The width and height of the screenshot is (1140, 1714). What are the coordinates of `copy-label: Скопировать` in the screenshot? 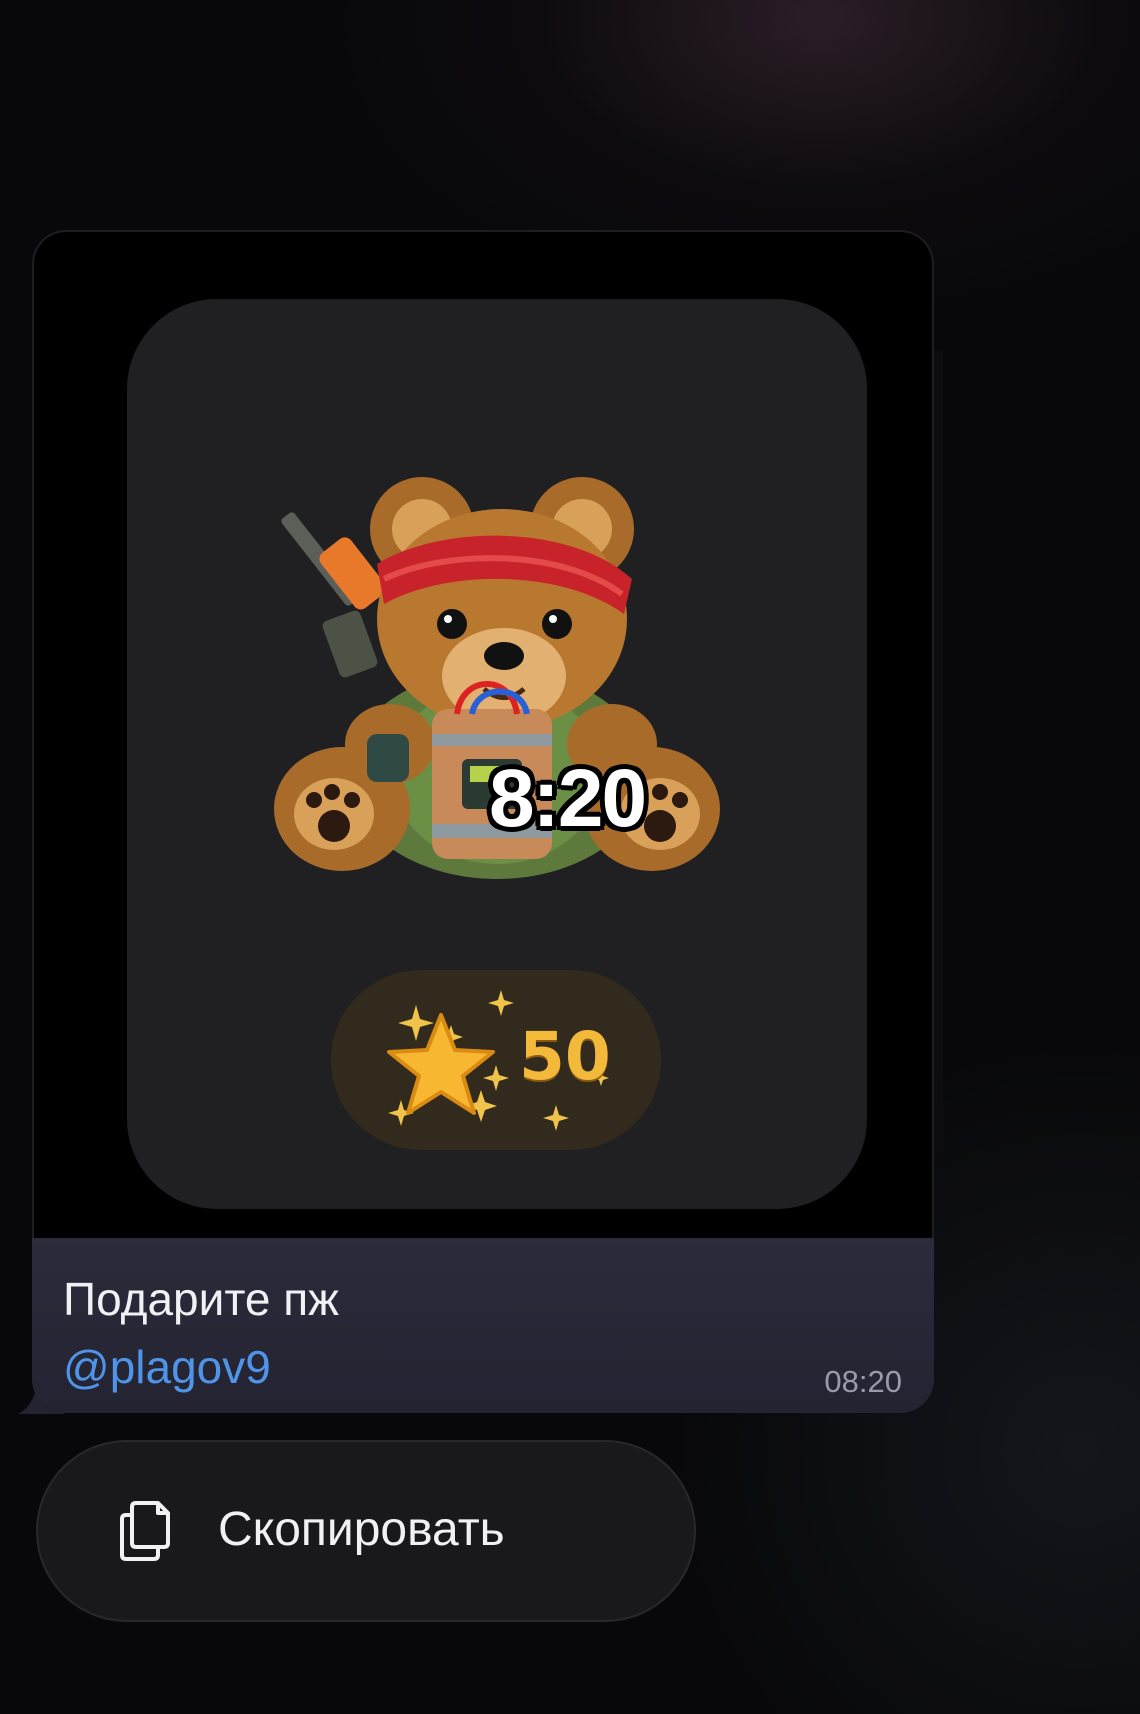 It's located at (361, 1529).